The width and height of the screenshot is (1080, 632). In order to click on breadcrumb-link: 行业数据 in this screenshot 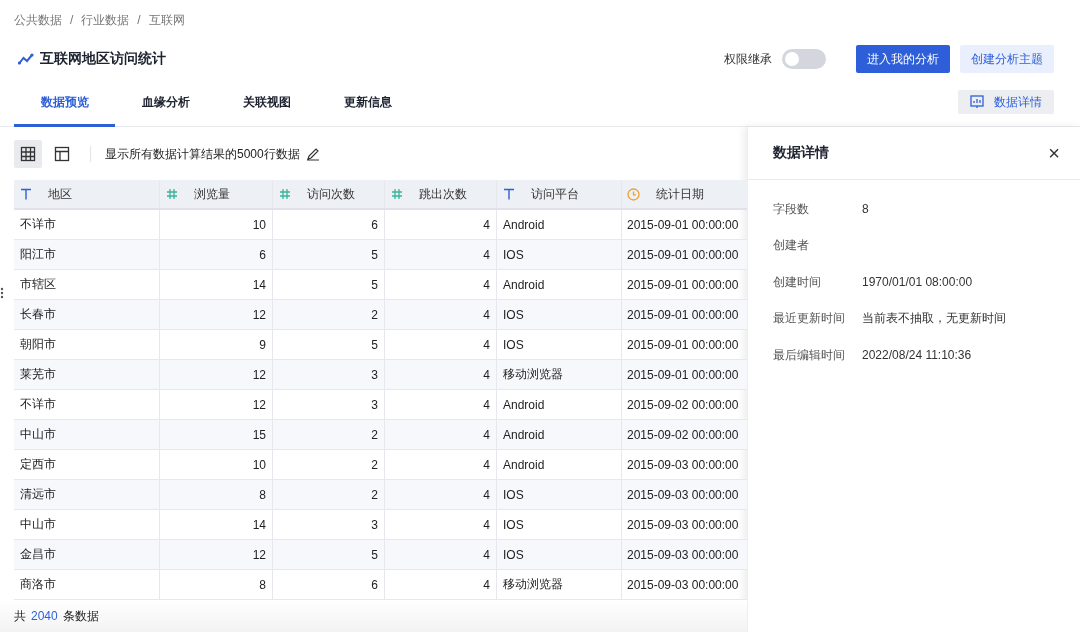, I will do `click(105, 20)`.